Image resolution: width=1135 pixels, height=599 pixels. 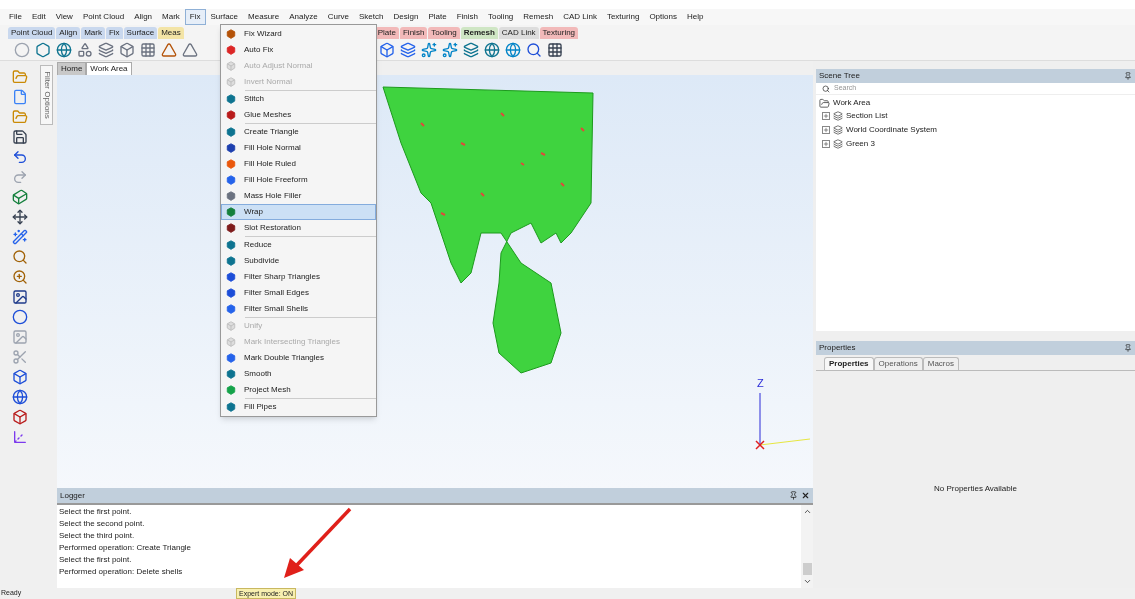 I want to click on folder-icon, so click(x=20, y=77).